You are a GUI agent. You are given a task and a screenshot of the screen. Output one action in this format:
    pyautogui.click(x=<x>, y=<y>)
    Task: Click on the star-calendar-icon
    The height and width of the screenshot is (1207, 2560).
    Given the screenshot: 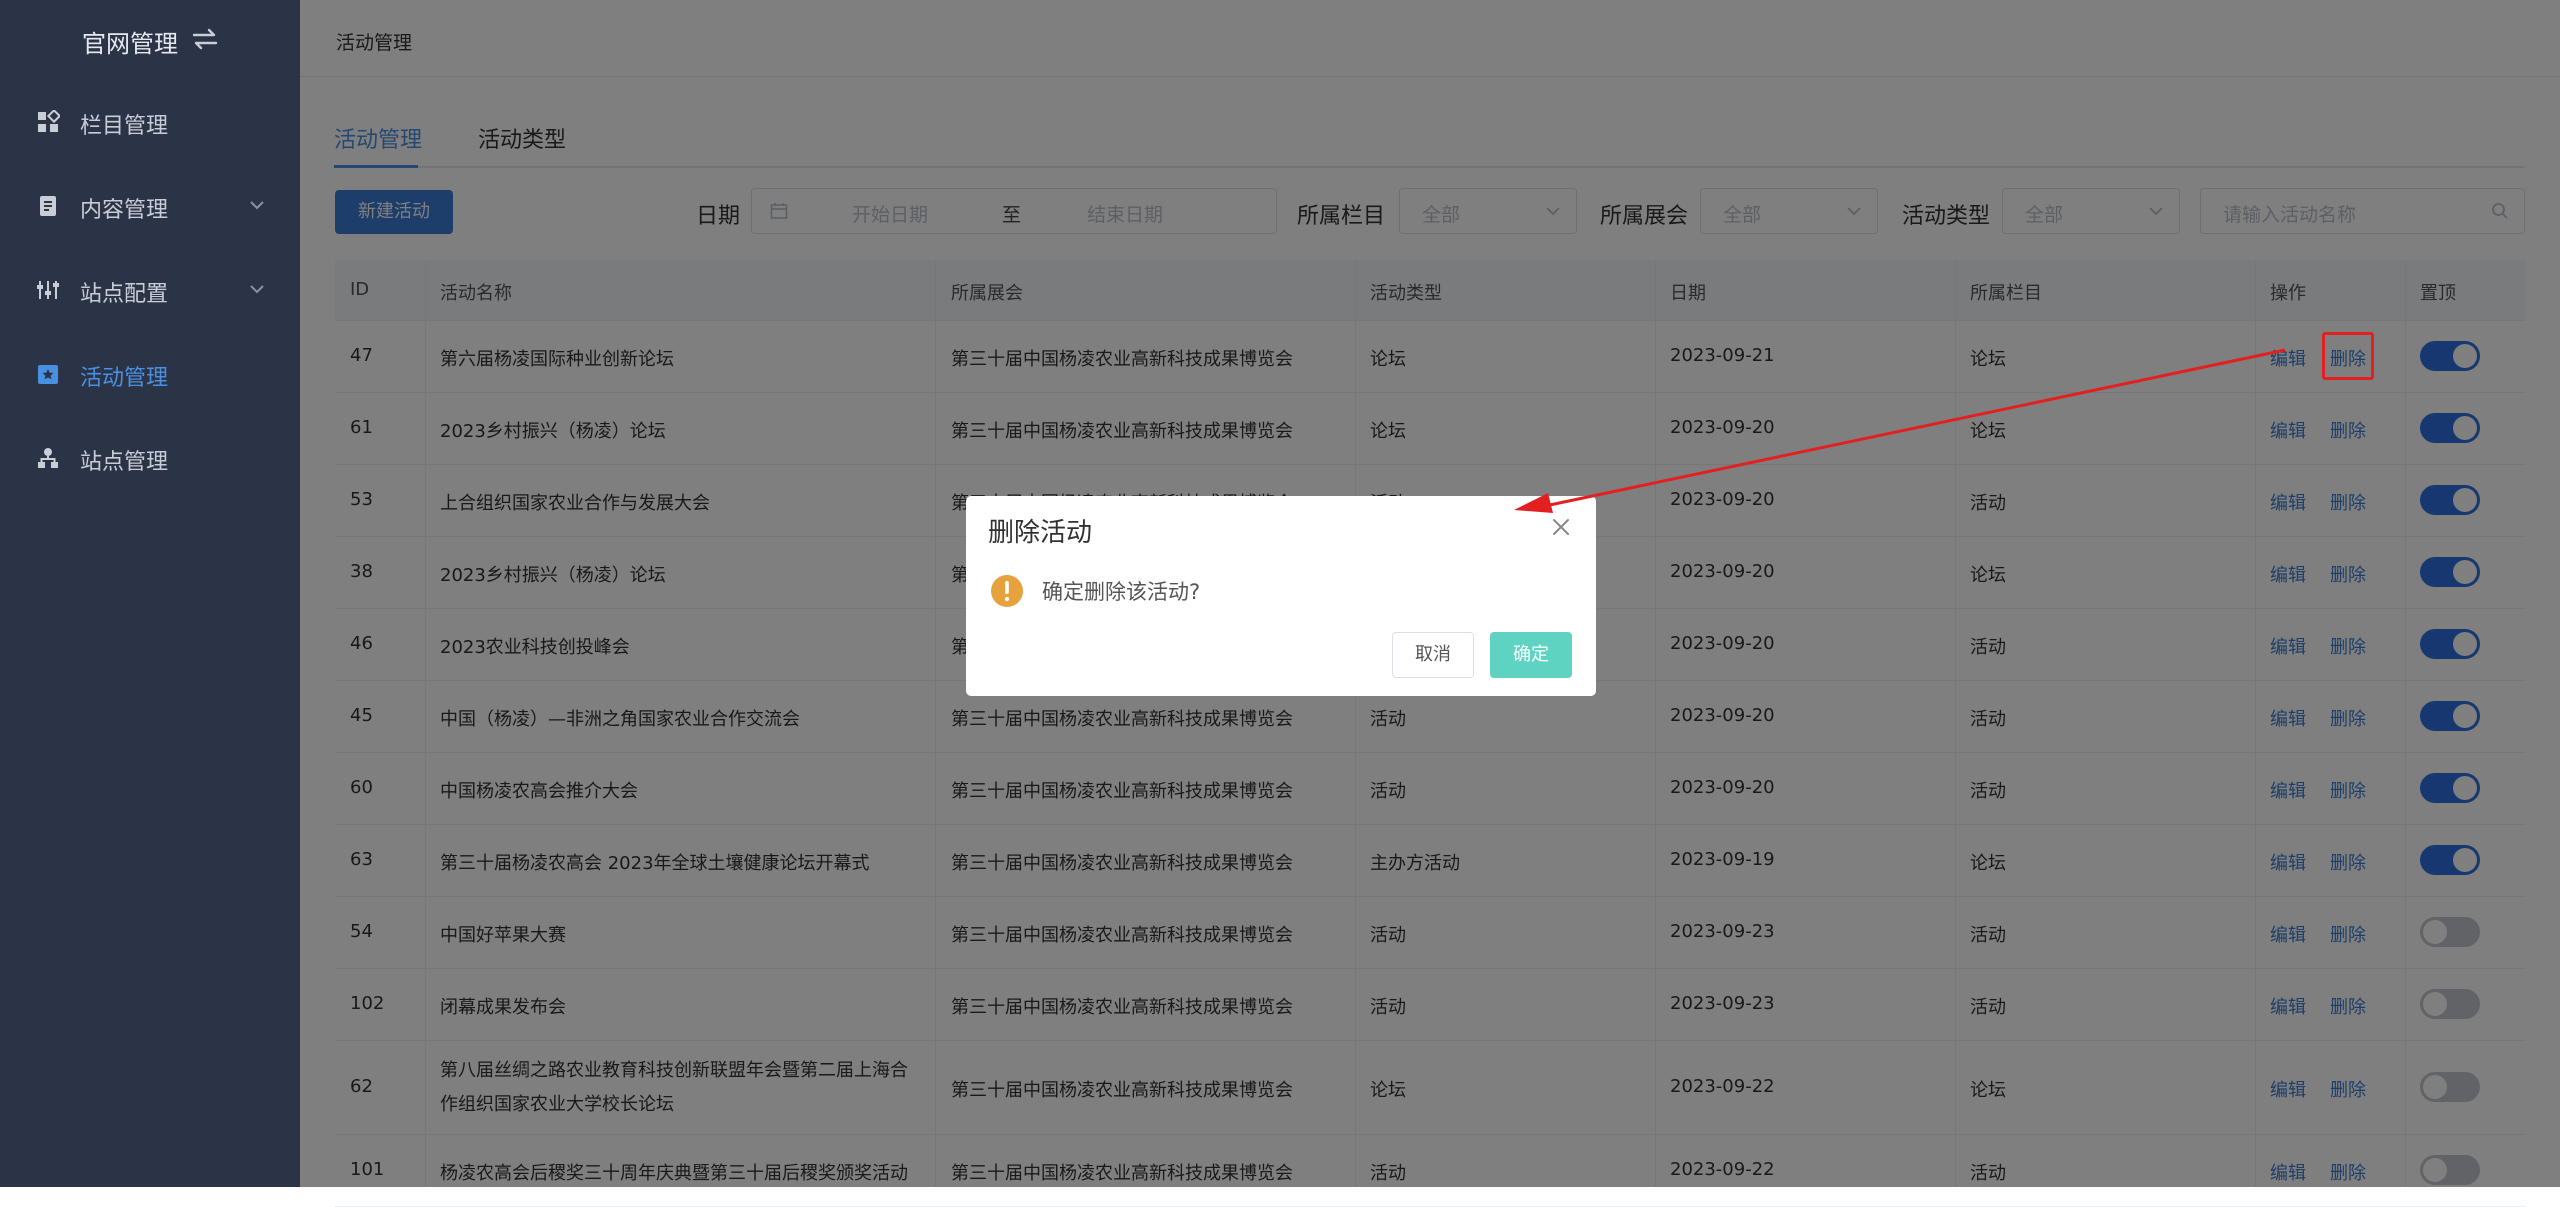 What is the action you would take?
    pyautogui.click(x=48, y=374)
    